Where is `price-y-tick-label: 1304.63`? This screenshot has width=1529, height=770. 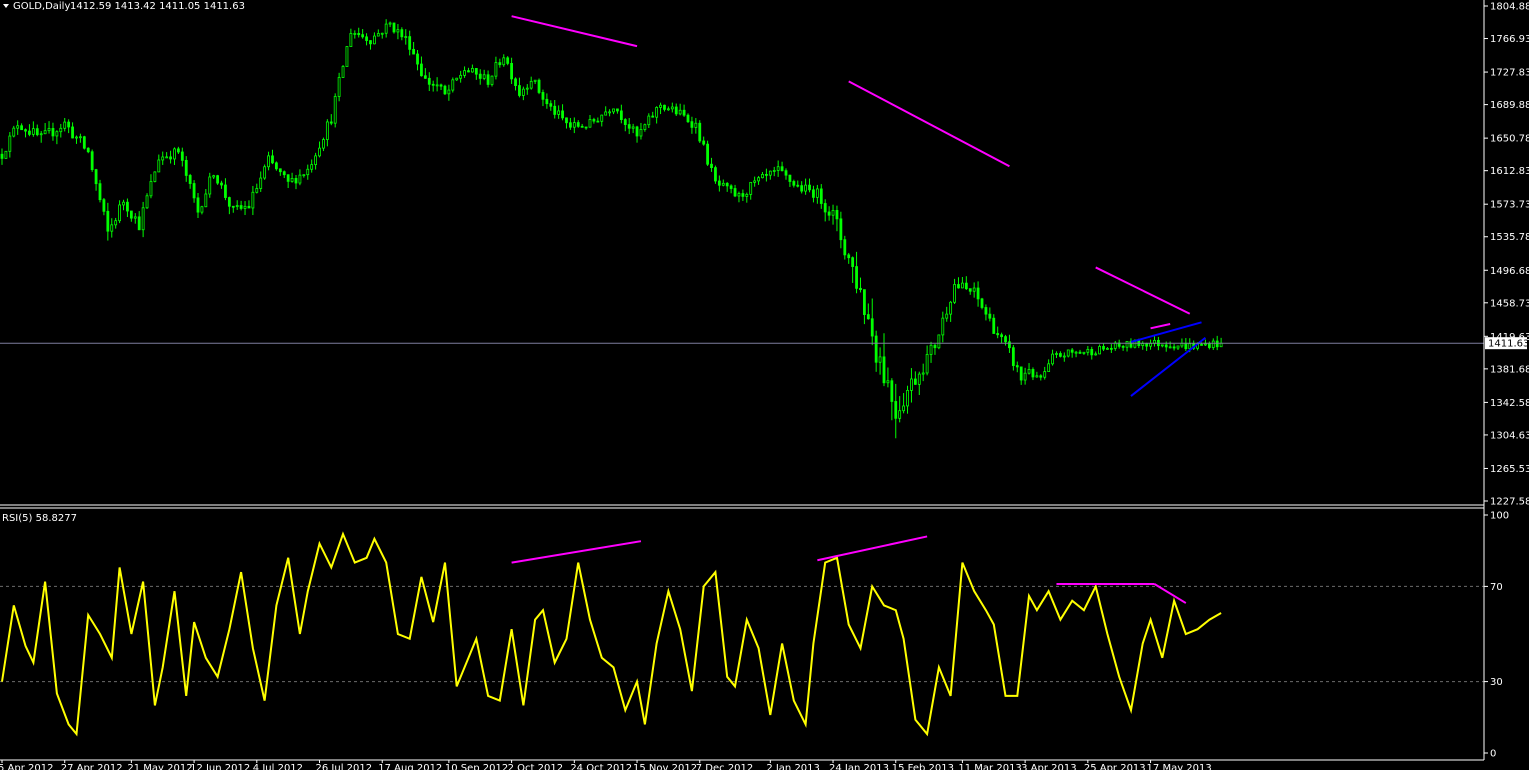 price-y-tick-label: 1304.63 is located at coordinates (1509, 435).